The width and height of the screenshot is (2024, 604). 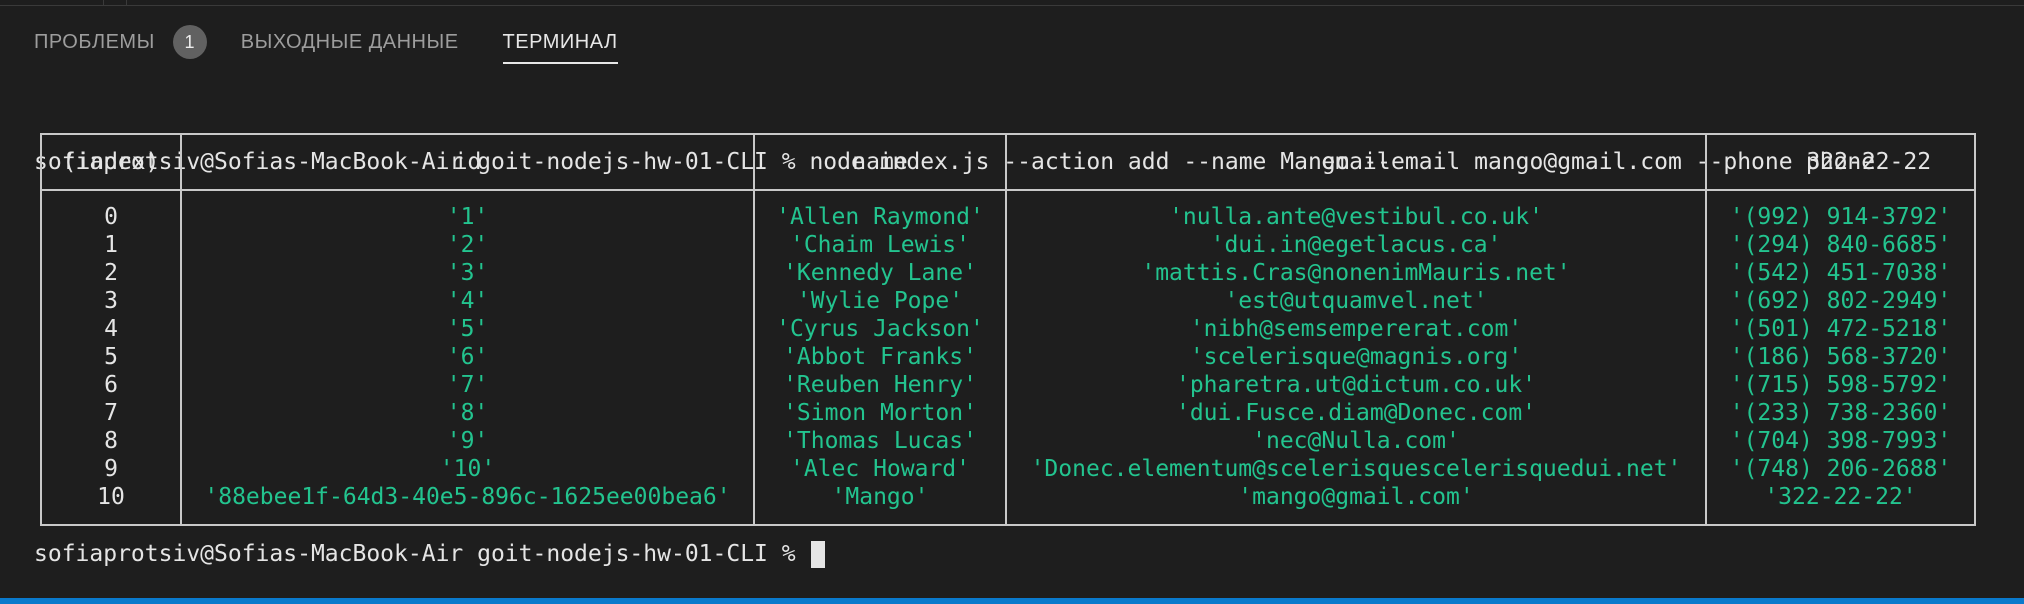 I want to click on row-name: 'Simon Morton', so click(x=880, y=413).